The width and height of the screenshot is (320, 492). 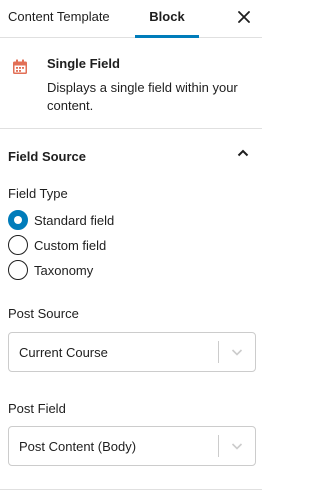 What do you see at coordinates (78, 446) in the screenshot?
I see `select-value: Post Content (Body)` at bounding box center [78, 446].